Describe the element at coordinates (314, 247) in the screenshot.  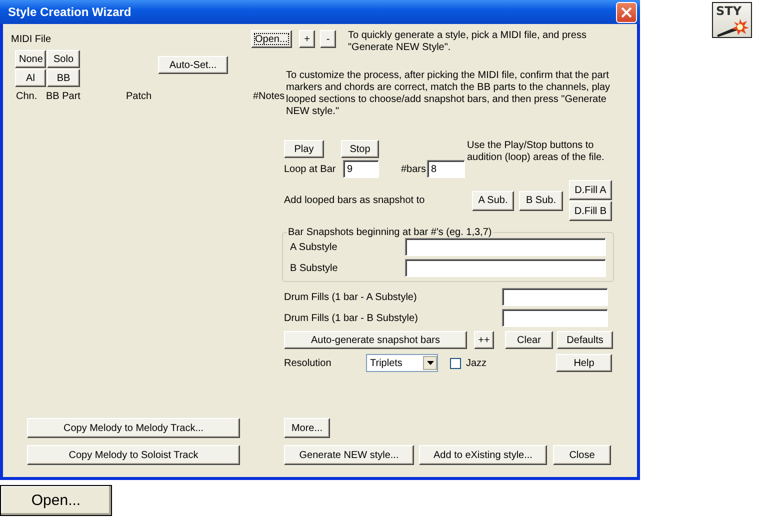
I see `substyle-label: A Substyle` at that location.